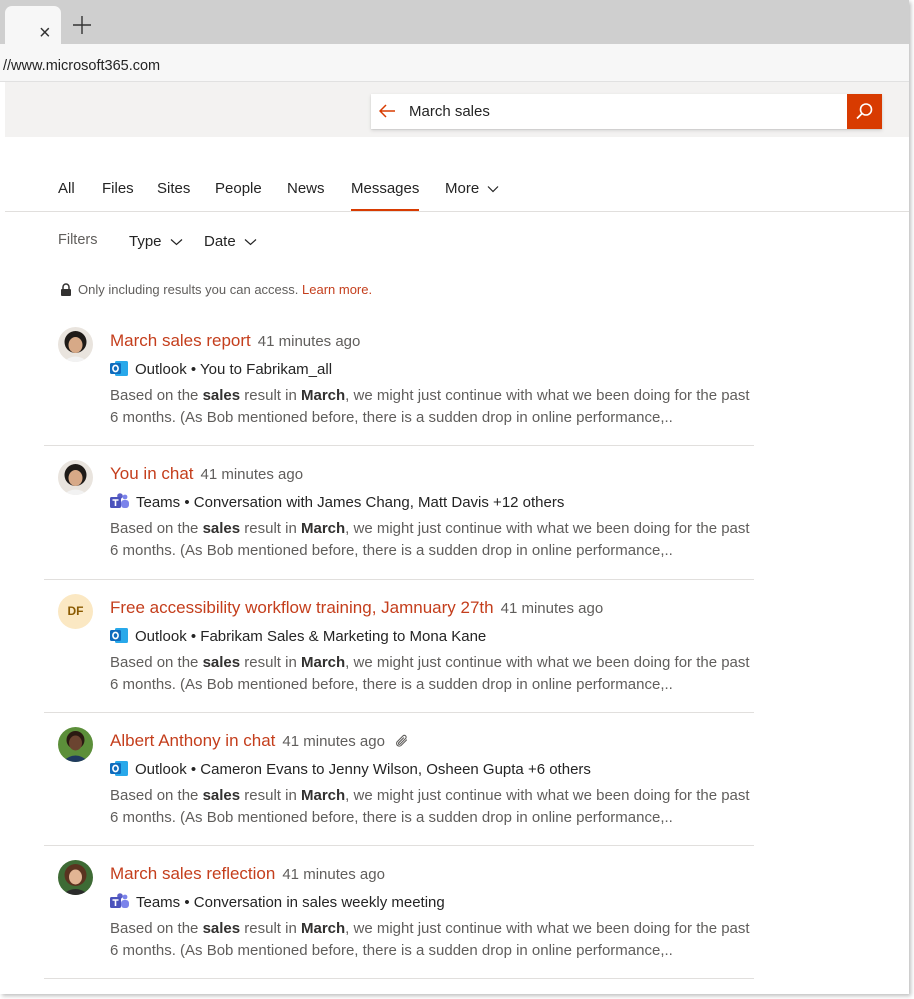 This screenshot has height=999, width=914. What do you see at coordinates (192, 740) in the screenshot?
I see `result-title-link: Albert Anthony in chat` at bounding box center [192, 740].